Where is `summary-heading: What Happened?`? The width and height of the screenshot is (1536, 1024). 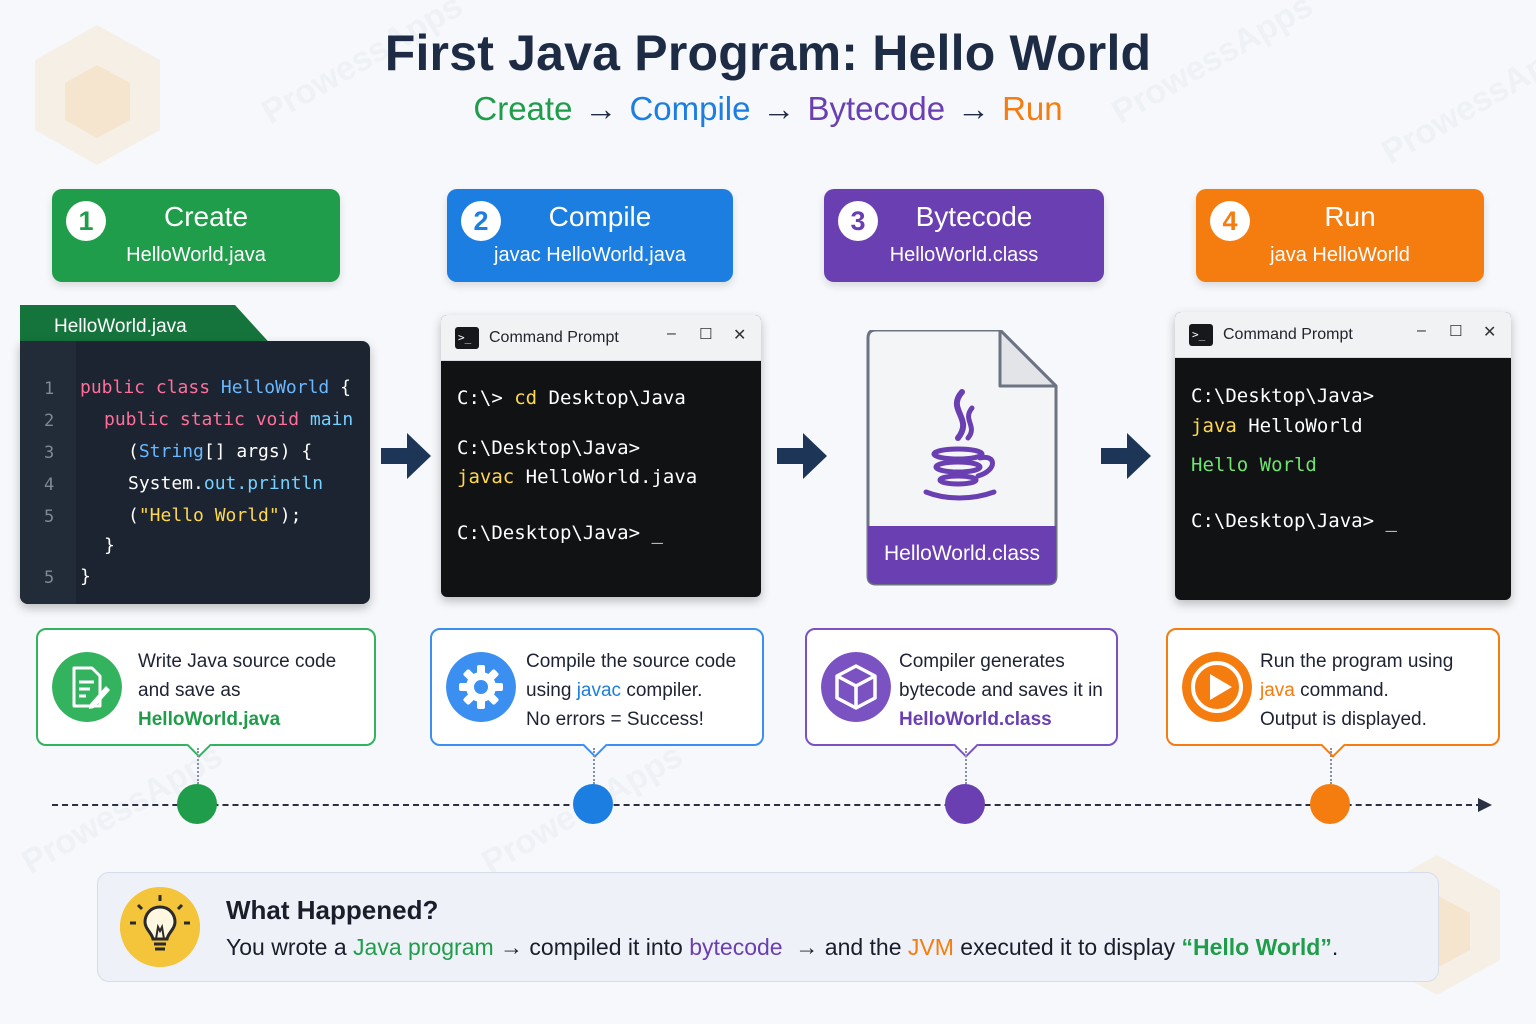 summary-heading: What Happened? is located at coordinates (332, 910).